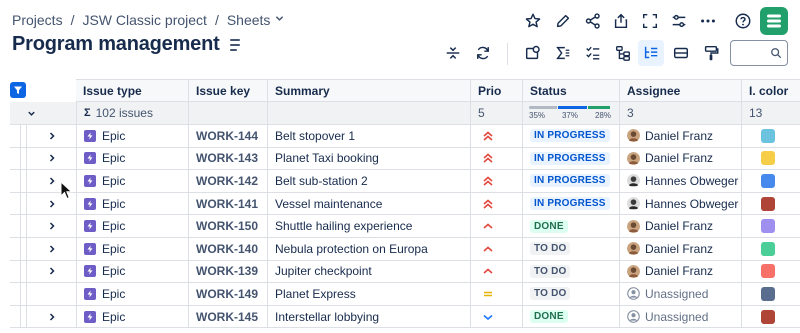 Image resolution: width=800 pixels, height=333 pixels. Describe the element at coordinates (563, 21) in the screenshot. I see `edit-icon` at that location.